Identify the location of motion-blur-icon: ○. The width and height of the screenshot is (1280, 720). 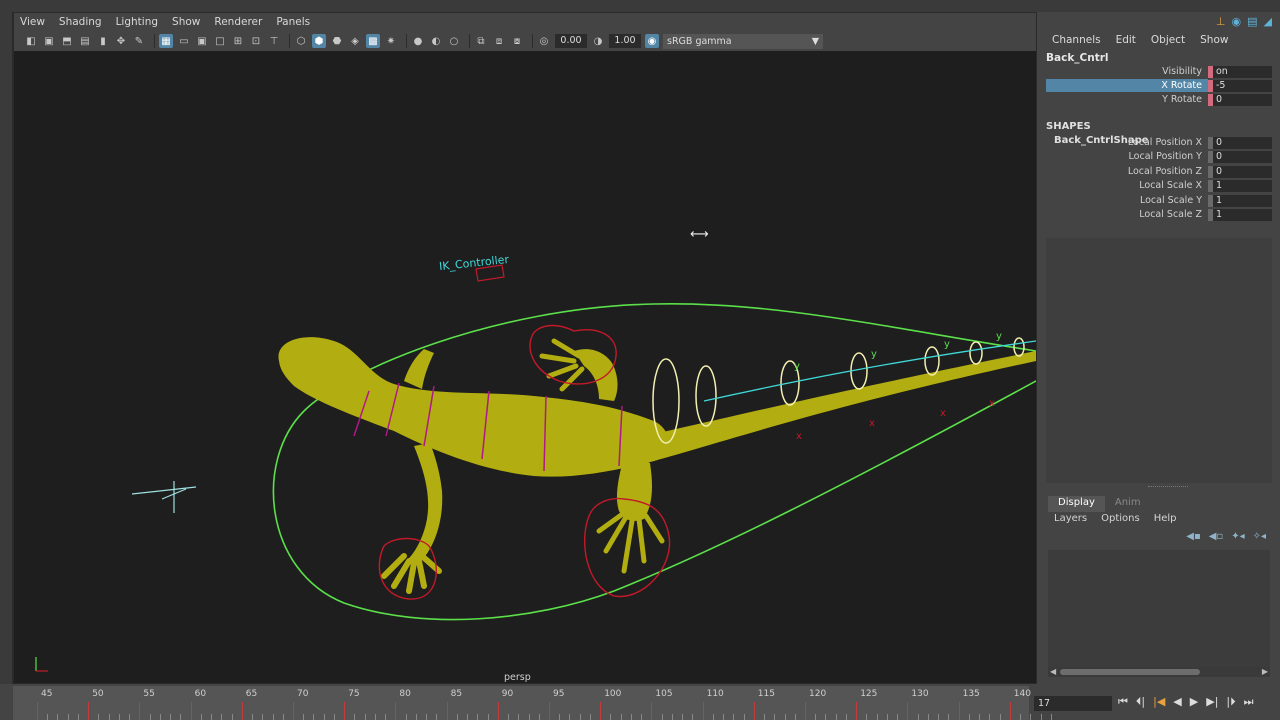
(454, 41).